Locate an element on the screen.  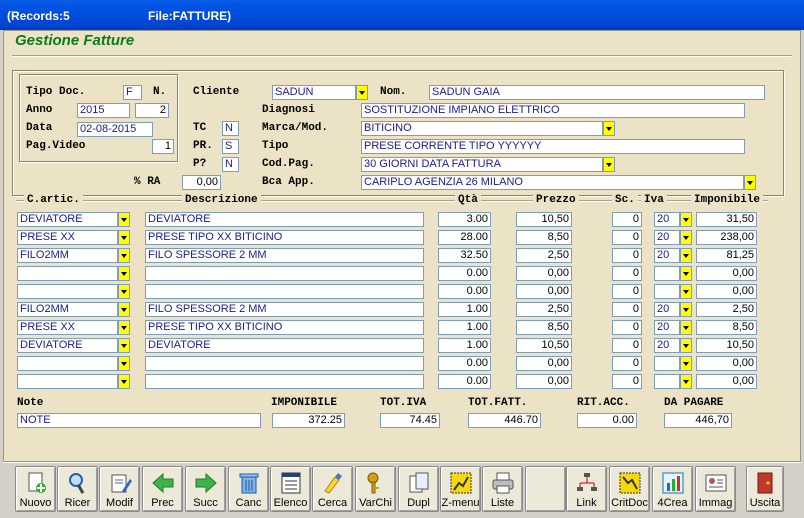
codpag-field: 30 GIORNI DATA FATTURA is located at coordinates (482, 164).